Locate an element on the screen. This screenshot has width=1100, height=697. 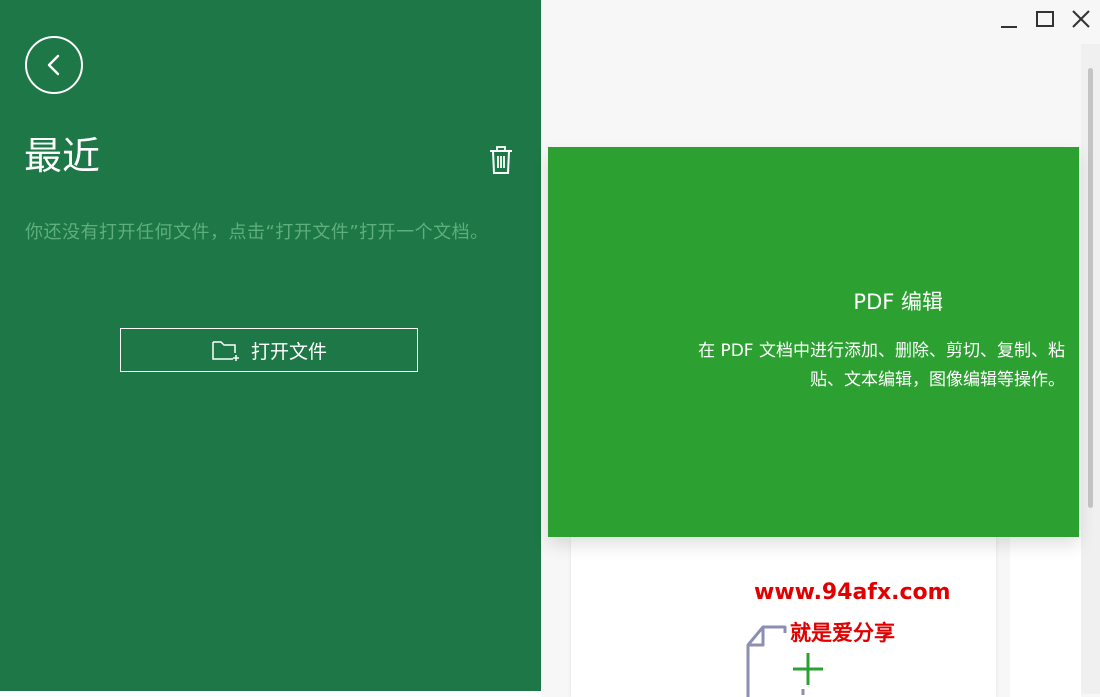
clear-recent-button is located at coordinates (501, 160).